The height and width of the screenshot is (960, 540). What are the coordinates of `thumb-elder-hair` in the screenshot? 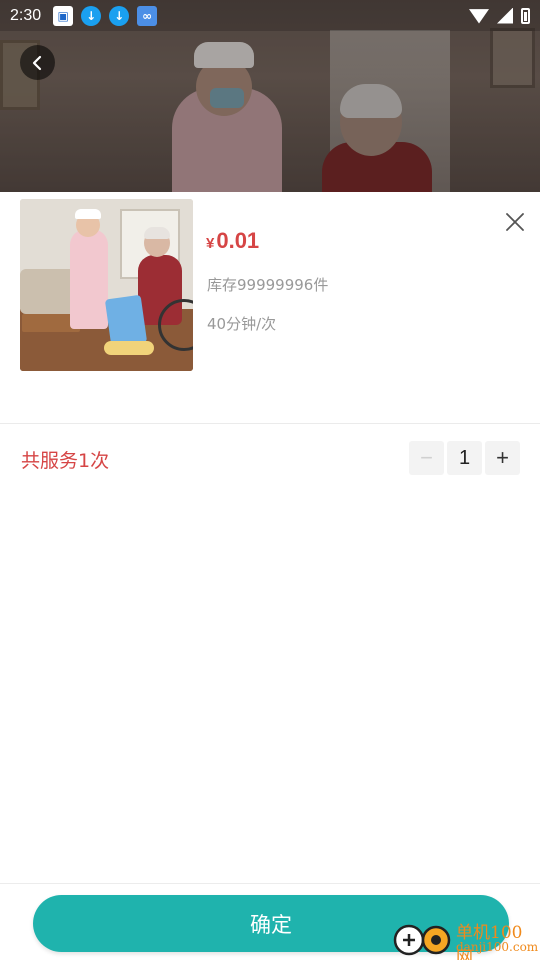 It's located at (157, 233).